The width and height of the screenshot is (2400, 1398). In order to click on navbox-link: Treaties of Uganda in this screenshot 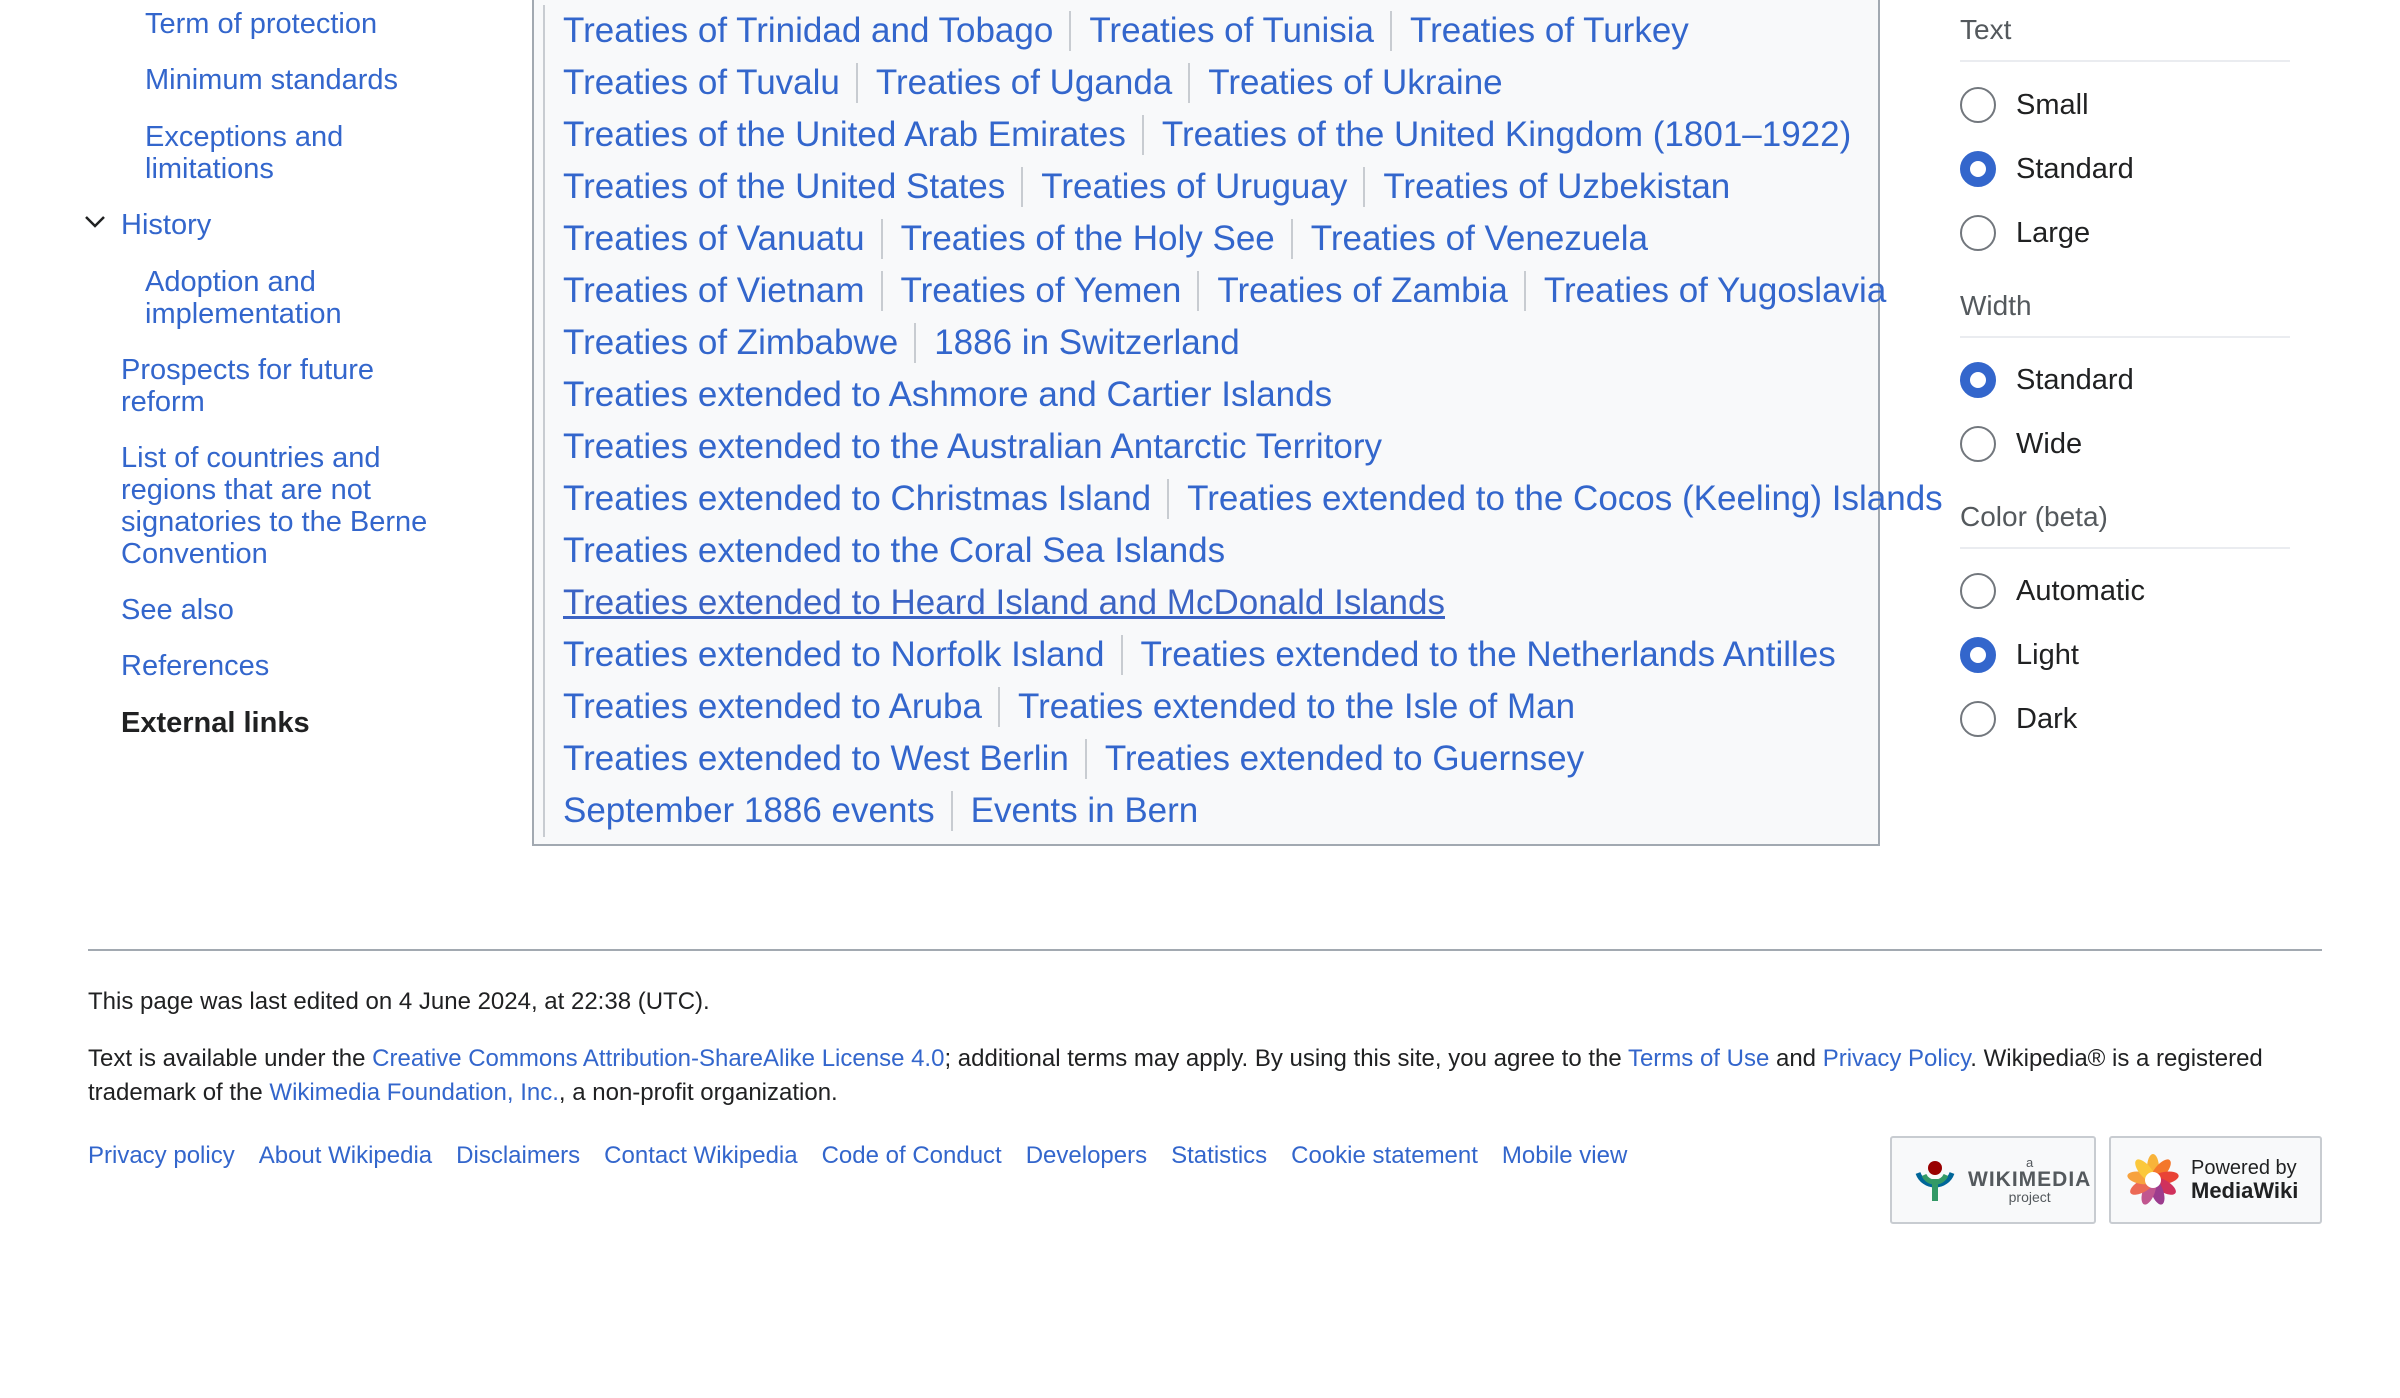, I will do `click(1021, 83)`.